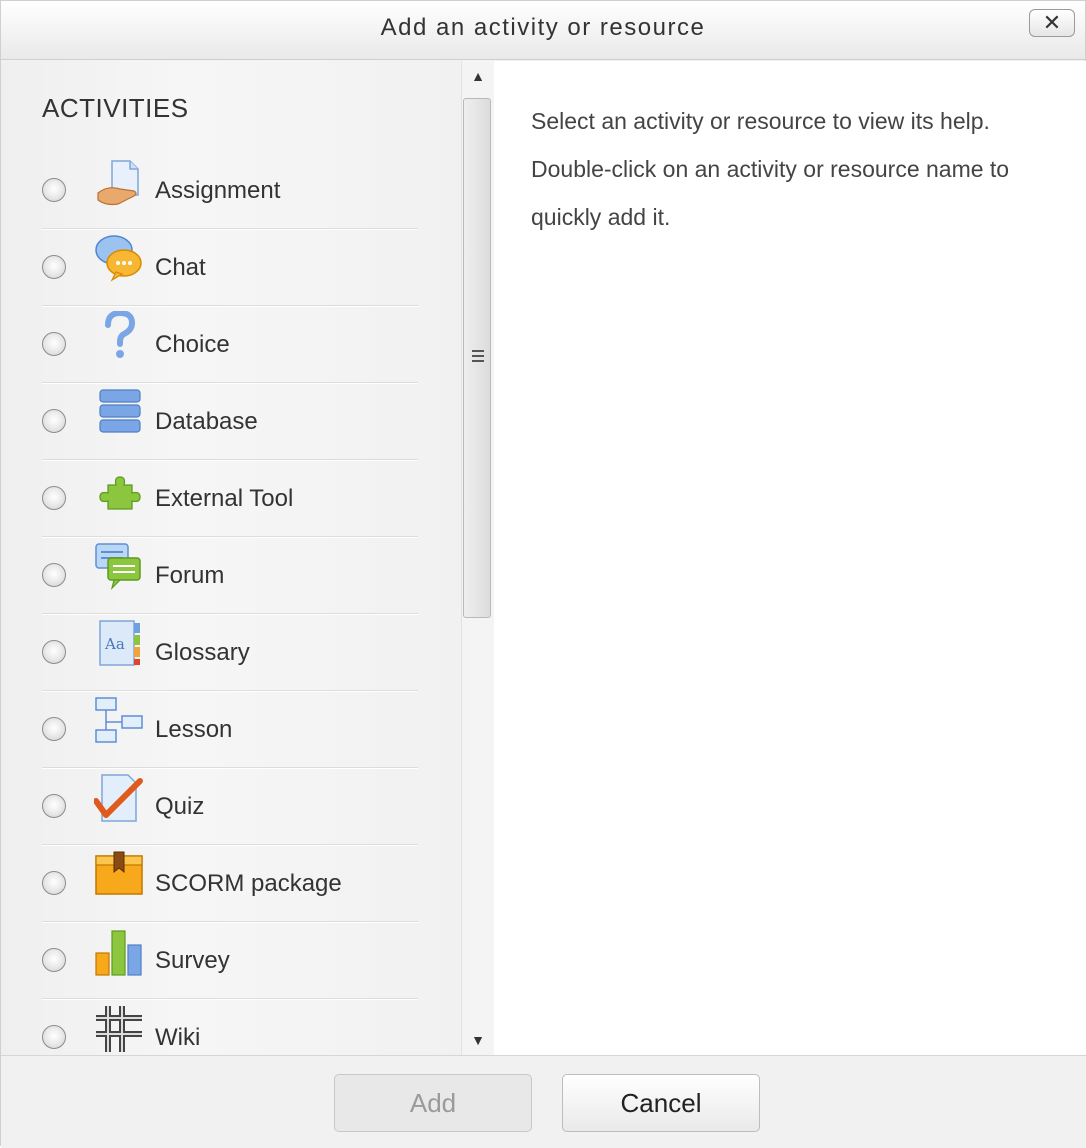 The image size is (1086, 1148). I want to click on assignment-radio, so click(54, 190).